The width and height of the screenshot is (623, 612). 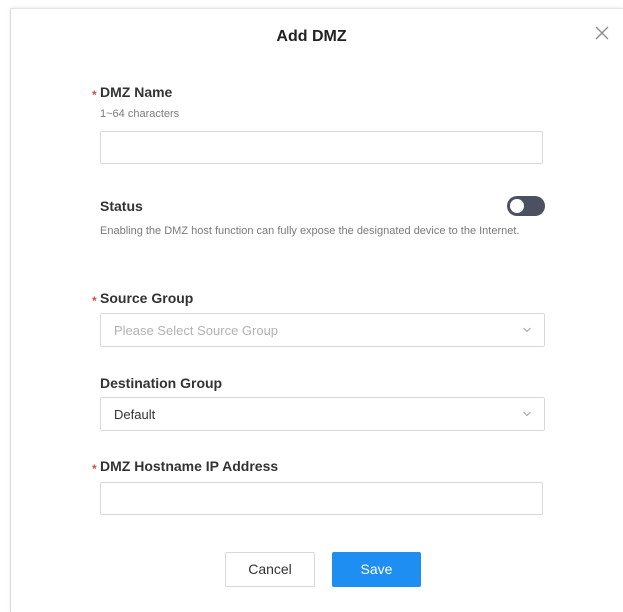 I want to click on source-group-select: Please Select Source Group, so click(x=322, y=330).